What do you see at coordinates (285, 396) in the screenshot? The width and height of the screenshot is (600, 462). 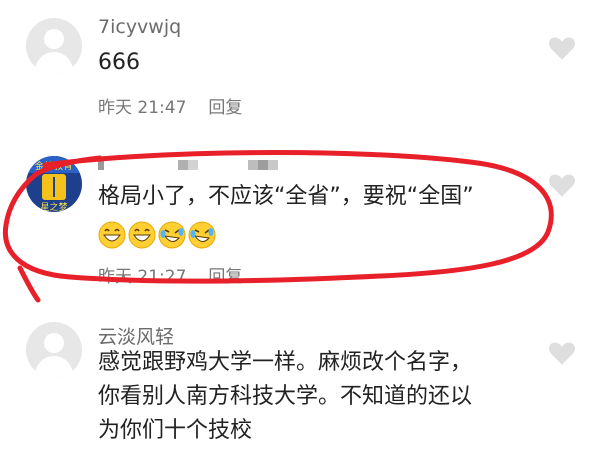 I see `comment-text-line-2: 你看别人南方科技大学。不知道的还以` at bounding box center [285, 396].